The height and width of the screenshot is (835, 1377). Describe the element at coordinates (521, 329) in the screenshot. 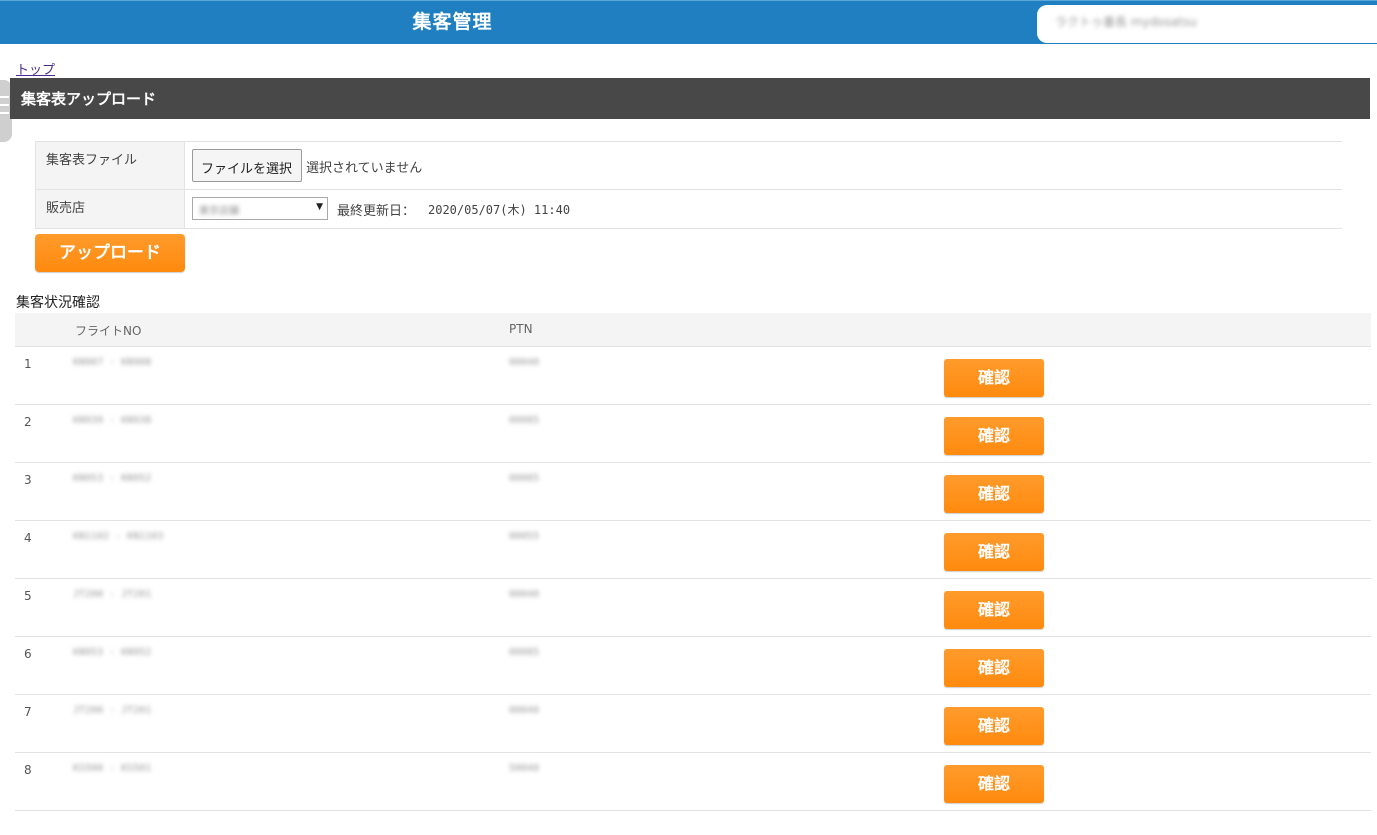

I see `header-ptn: PTN` at that location.